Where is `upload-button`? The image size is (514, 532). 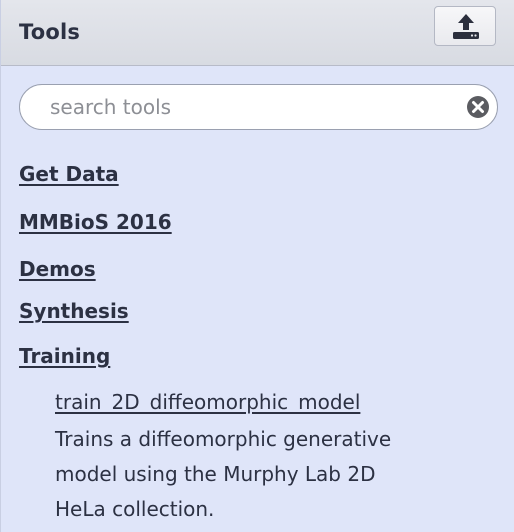
upload-button is located at coordinates (465, 26).